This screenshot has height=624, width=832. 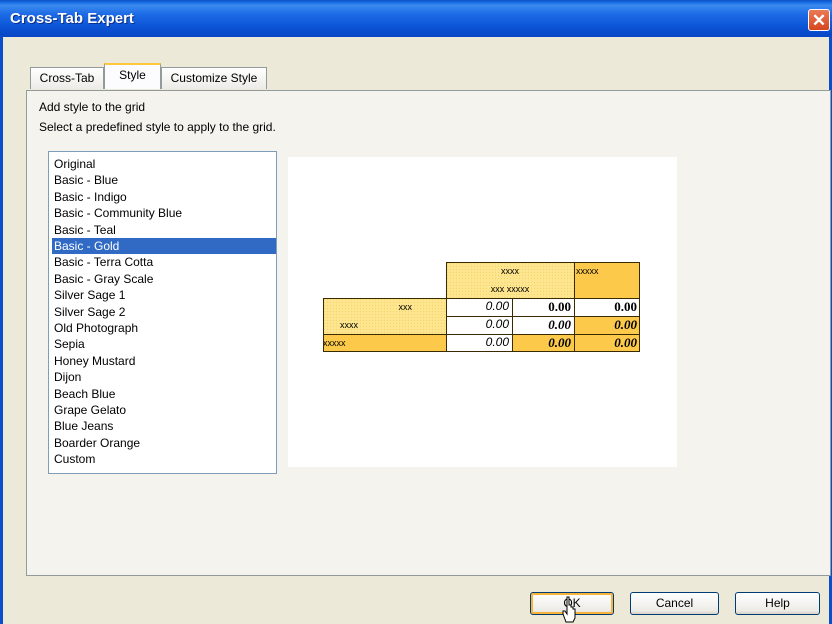 I want to click on hand-cursor-icon, so click(x=569, y=609).